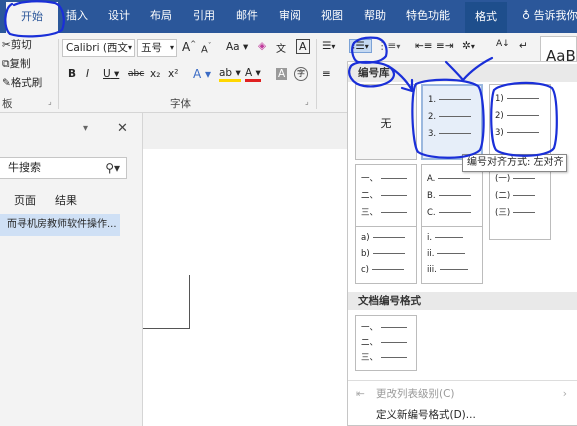 The height and width of the screenshot is (426, 577). I want to click on chinese-layout-icon: ✲, so click(466, 46).